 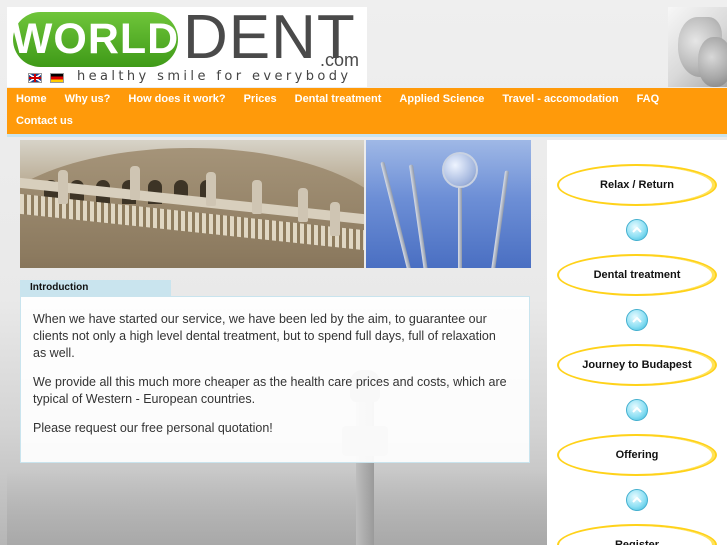 I want to click on offering-button: Offering, so click(x=637, y=455).